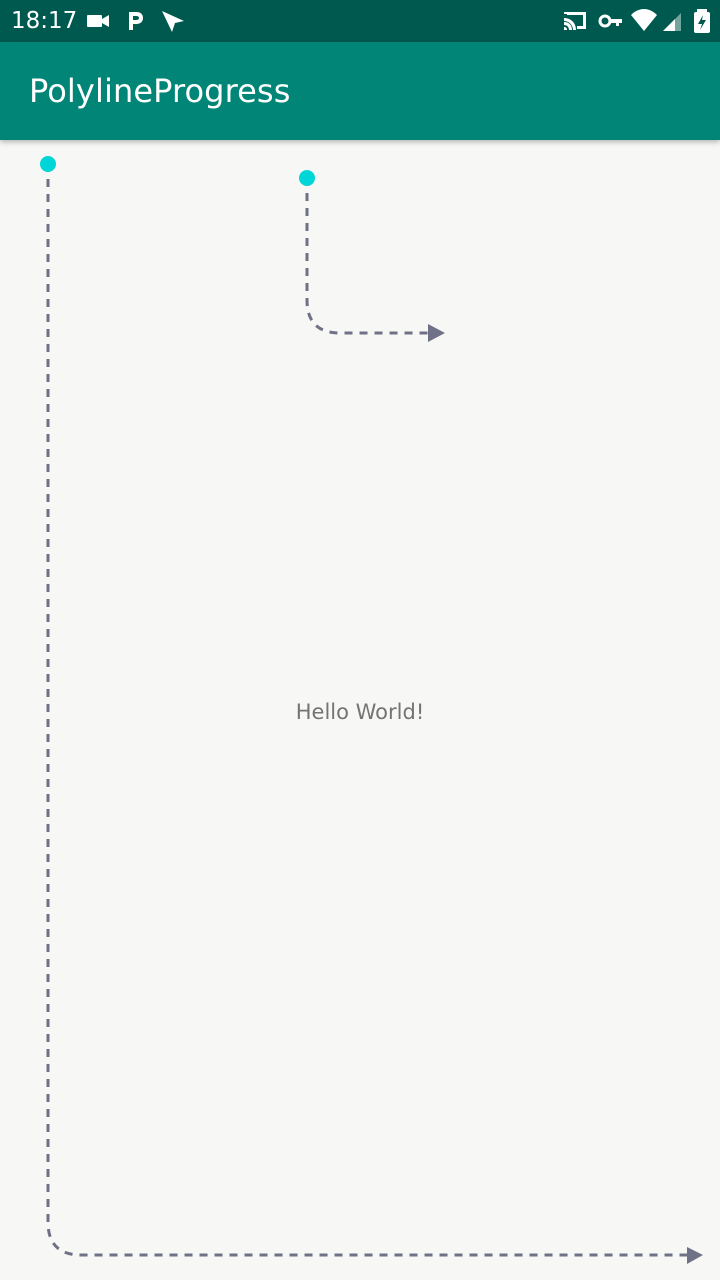 This screenshot has height=1280, width=720. Describe the element at coordinates (48, 164) in the screenshot. I see `full-height-start-marker` at that location.